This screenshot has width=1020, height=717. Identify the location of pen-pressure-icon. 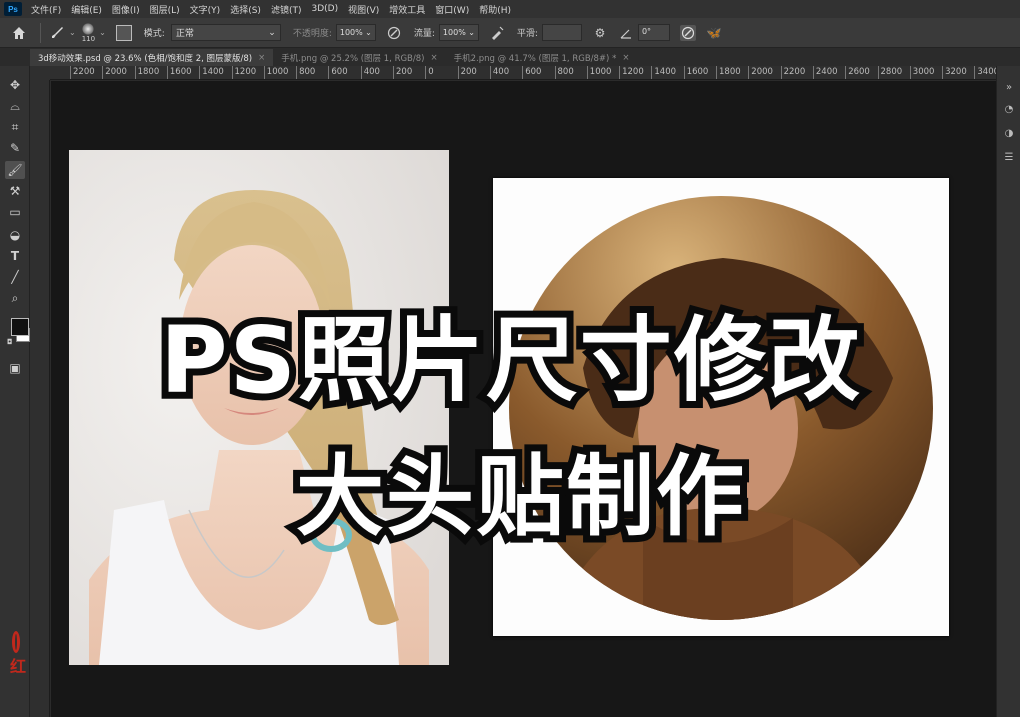
(393, 32).